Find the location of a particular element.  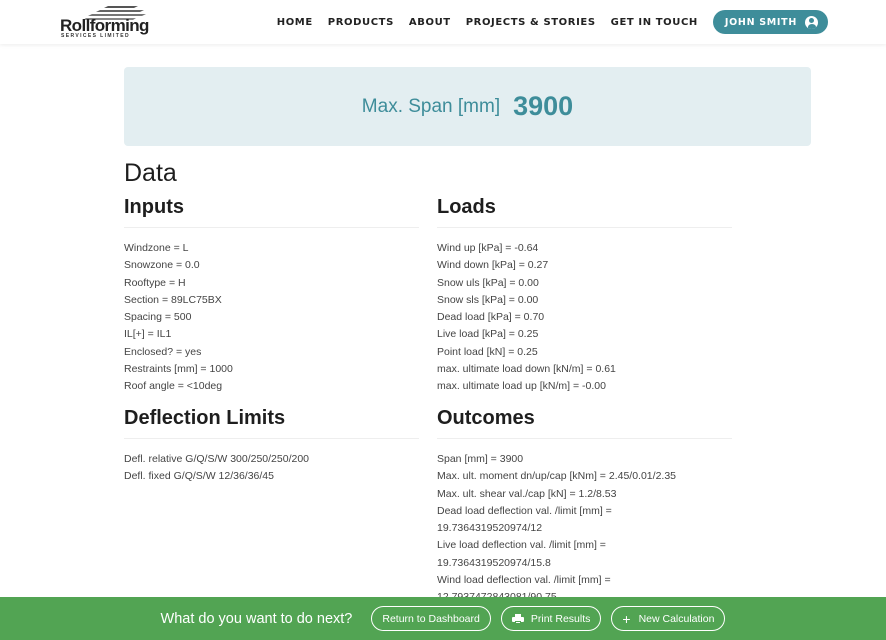

input-line: Windzone = L is located at coordinates (156, 248).